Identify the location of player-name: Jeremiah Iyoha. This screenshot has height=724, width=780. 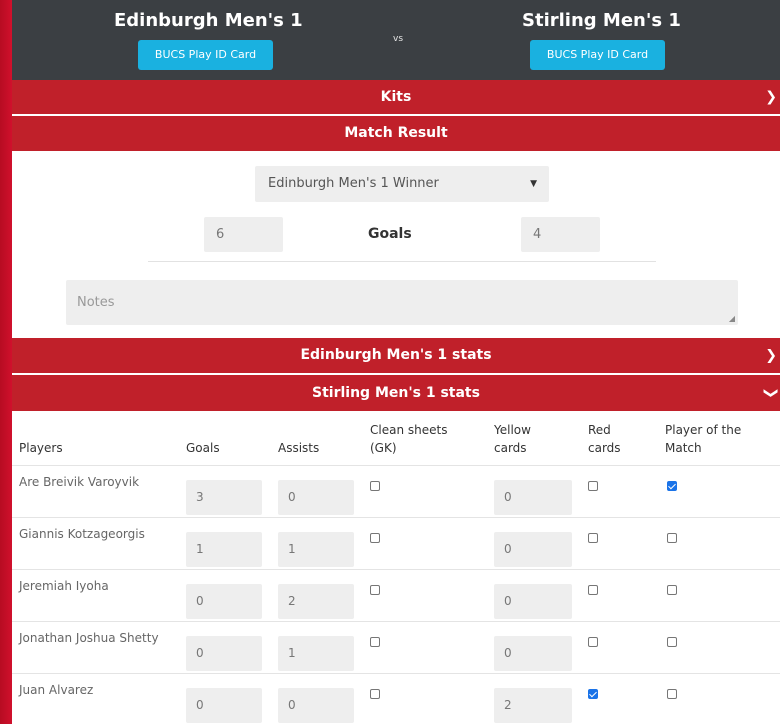
(64, 586).